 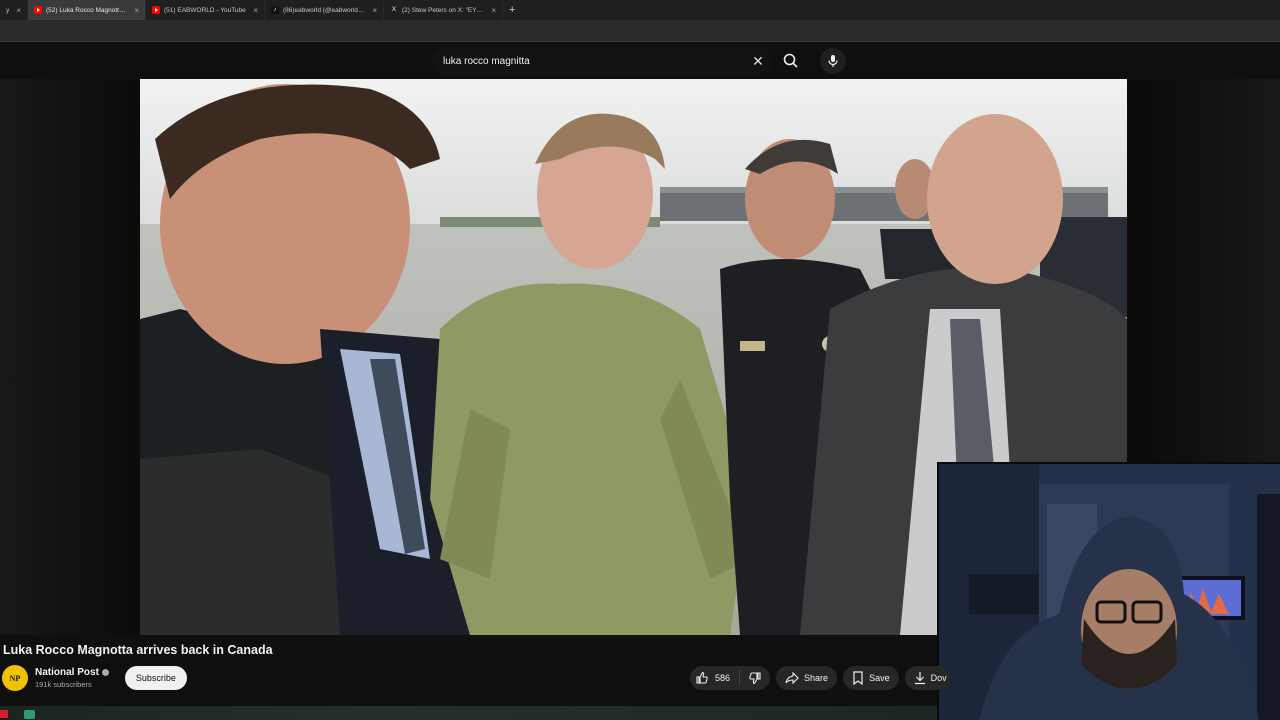 I want to click on voice-search-button, so click(x=833, y=61).